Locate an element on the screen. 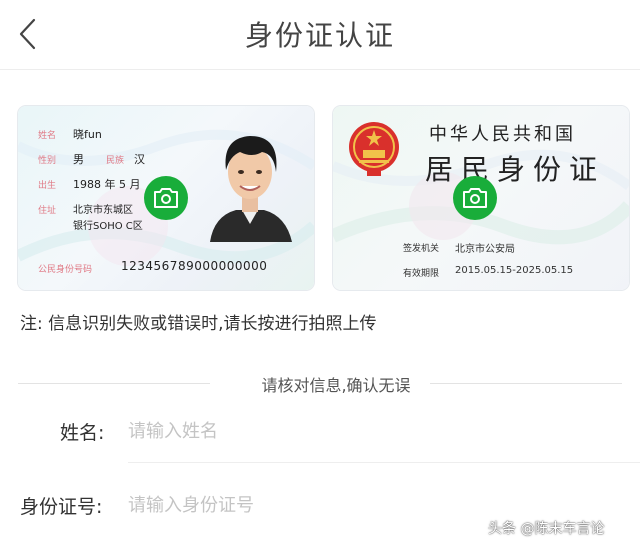 Image resolution: width=640 pixels, height=552 pixels. birth-value: 1988 年 5 月 is located at coordinates (107, 184).